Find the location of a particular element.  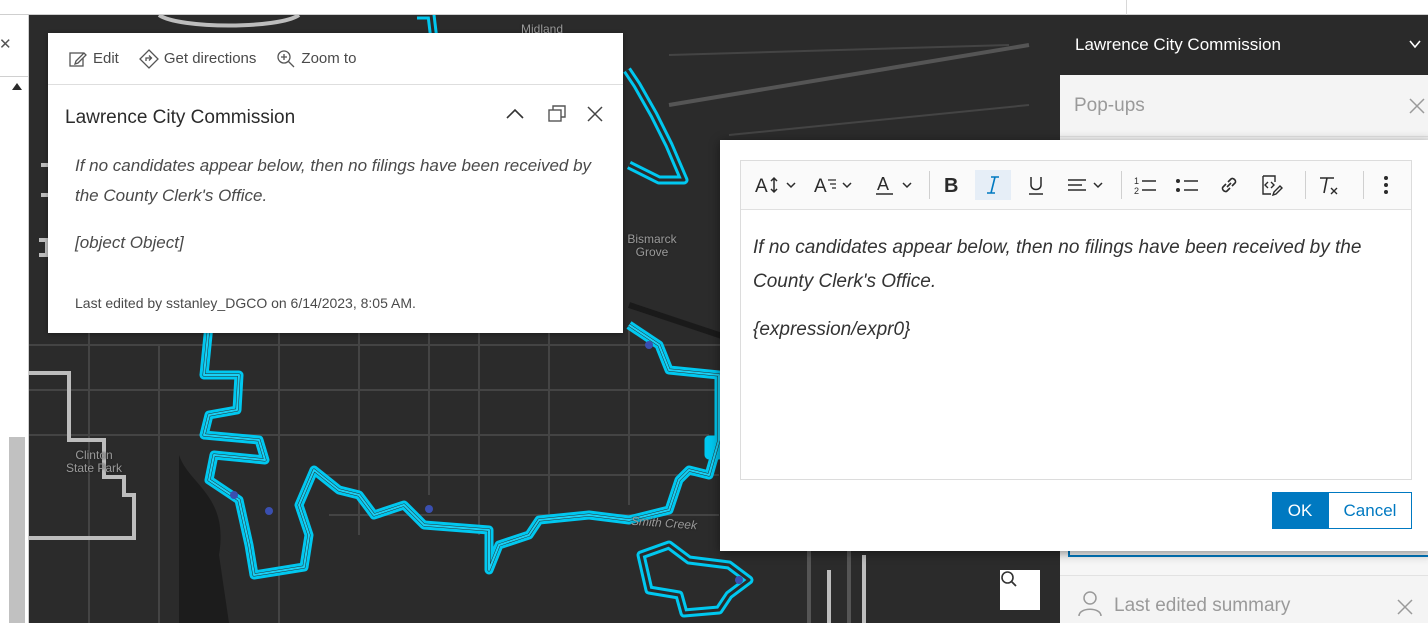

clear-formatting-icon is located at coordinates (1329, 186).